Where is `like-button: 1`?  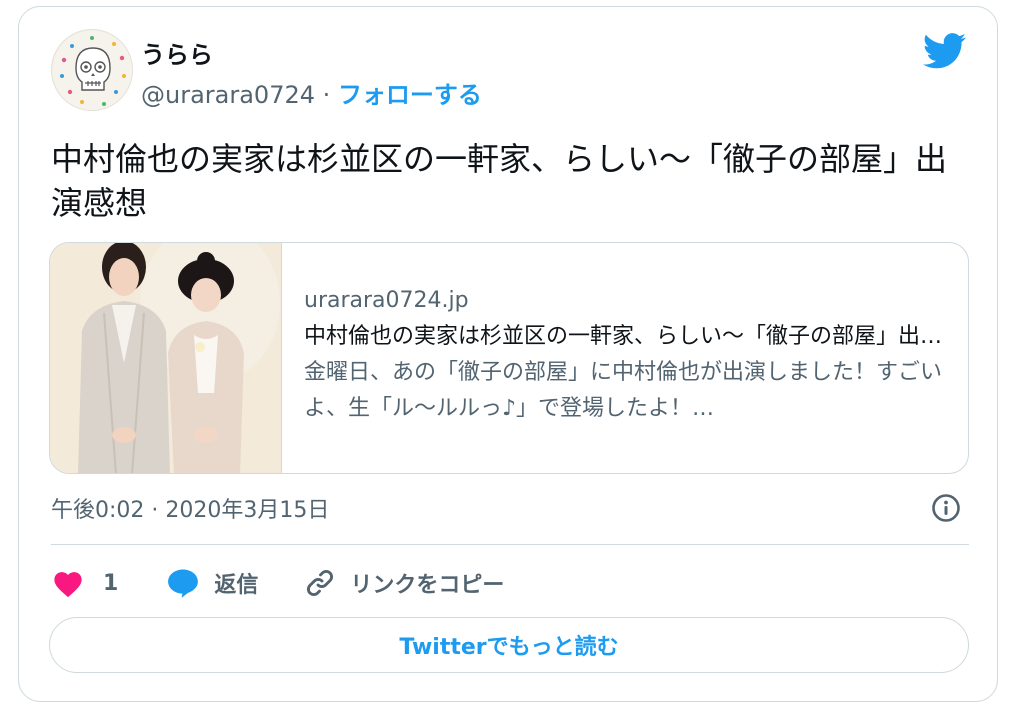 like-button: 1 is located at coordinates (84, 583).